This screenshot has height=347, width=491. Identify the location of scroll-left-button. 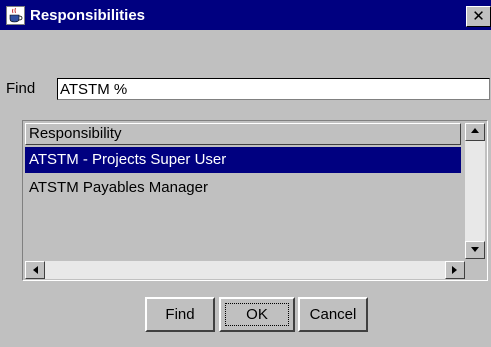
(35, 270).